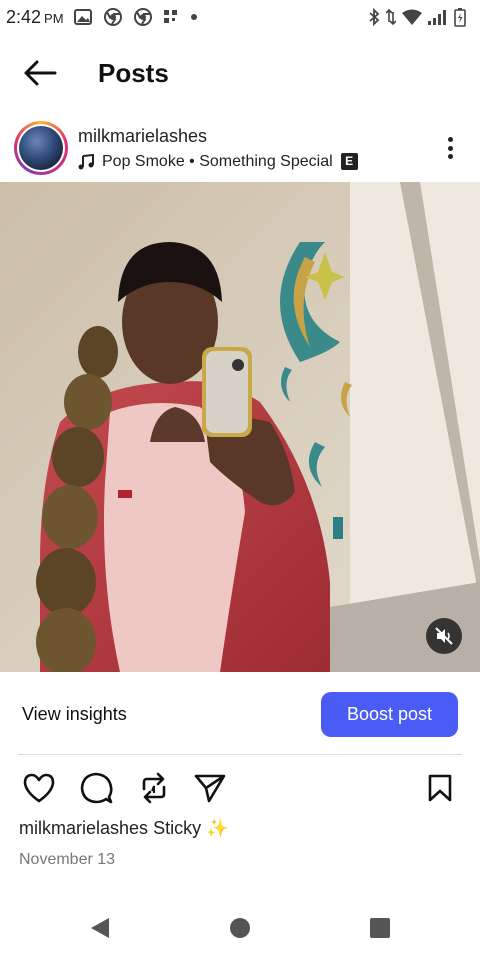 This screenshot has height=960, width=480. Describe the element at coordinates (82, 17) in the screenshot. I see `image-notification-icon` at that location.